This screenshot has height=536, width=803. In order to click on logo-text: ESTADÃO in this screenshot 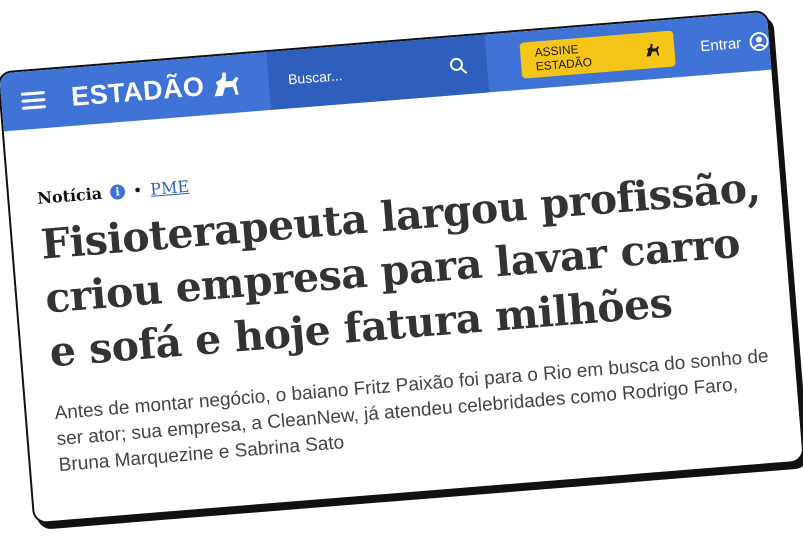, I will do `click(138, 91)`.